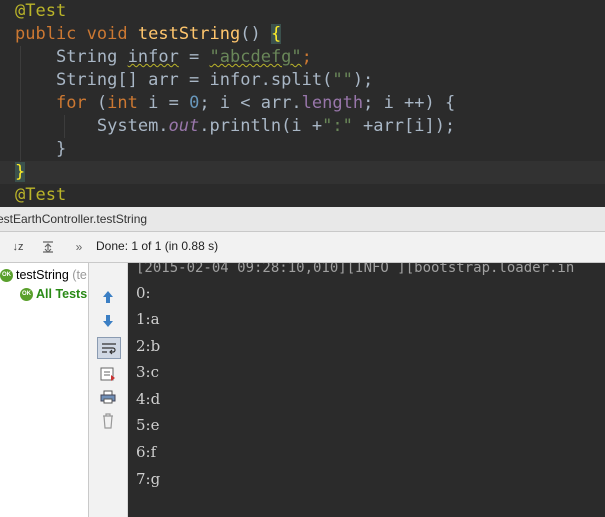  I want to click on keyword-void: void, so click(107, 34).